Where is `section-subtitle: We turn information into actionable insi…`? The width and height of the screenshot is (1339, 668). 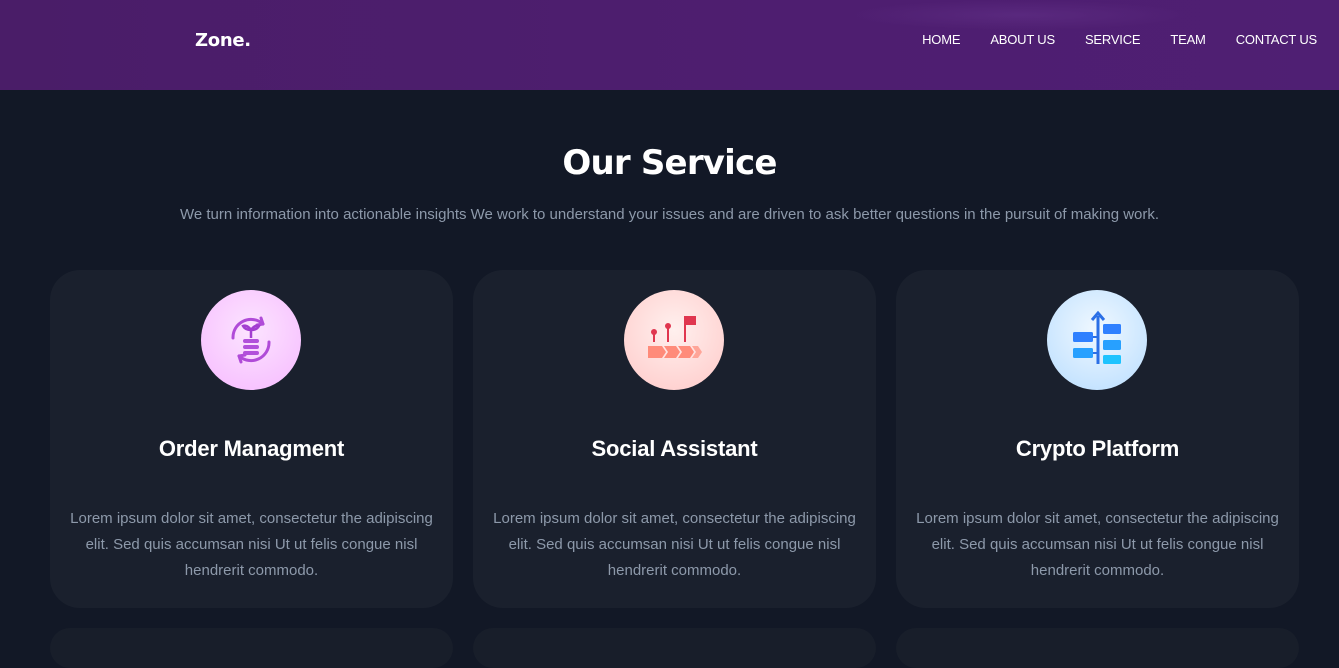 section-subtitle: We turn information into actionable insi… is located at coordinates (669, 214).